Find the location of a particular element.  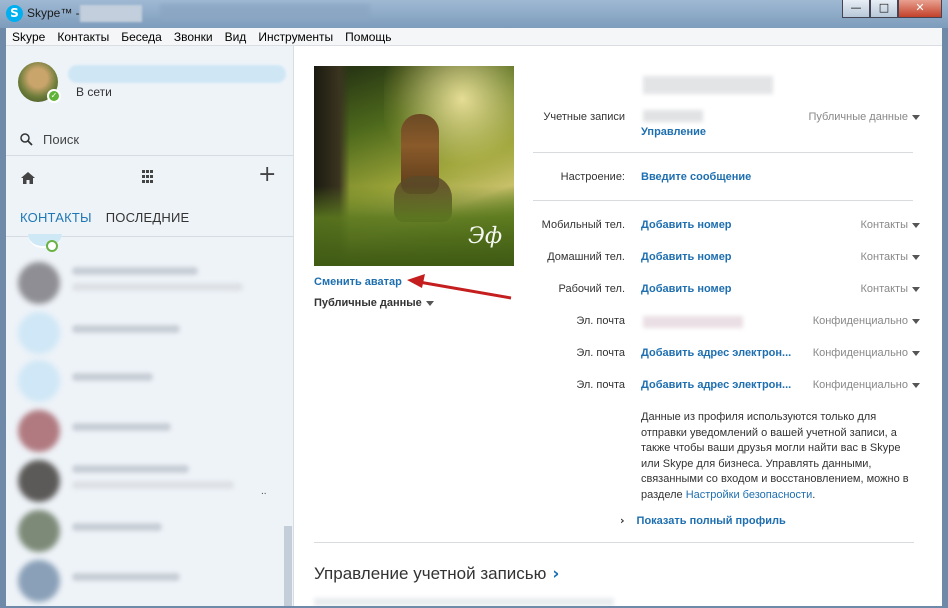

title-bar: S Skype™ - — □ ✕ is located at coordinates (474, 14).